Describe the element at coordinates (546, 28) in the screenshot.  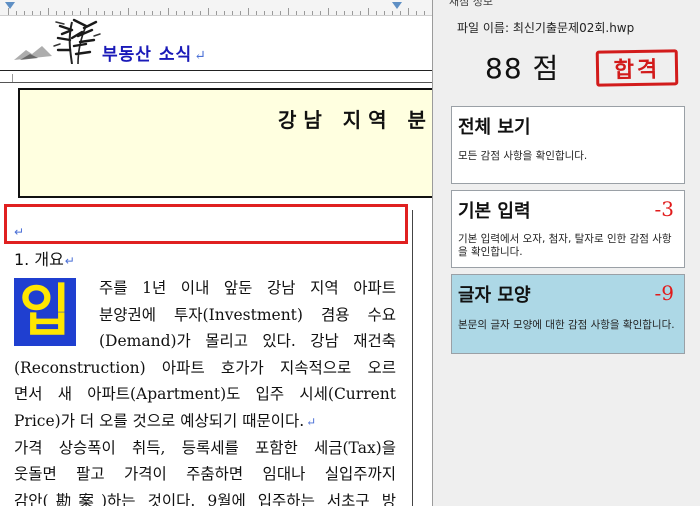
I see `file-name-label: 파일 이름: 최신기출문제02회.hwp` at that location.